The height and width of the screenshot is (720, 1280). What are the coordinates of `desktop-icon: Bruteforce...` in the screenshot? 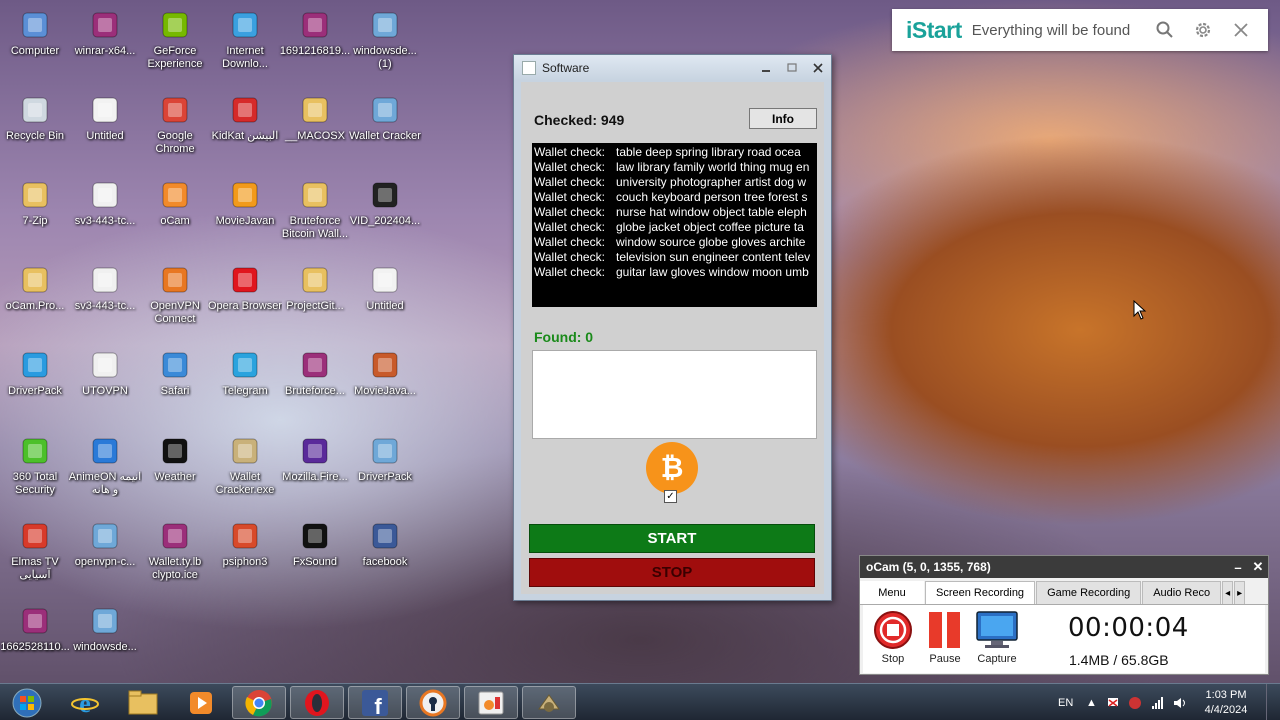 It's located at (315, 382).